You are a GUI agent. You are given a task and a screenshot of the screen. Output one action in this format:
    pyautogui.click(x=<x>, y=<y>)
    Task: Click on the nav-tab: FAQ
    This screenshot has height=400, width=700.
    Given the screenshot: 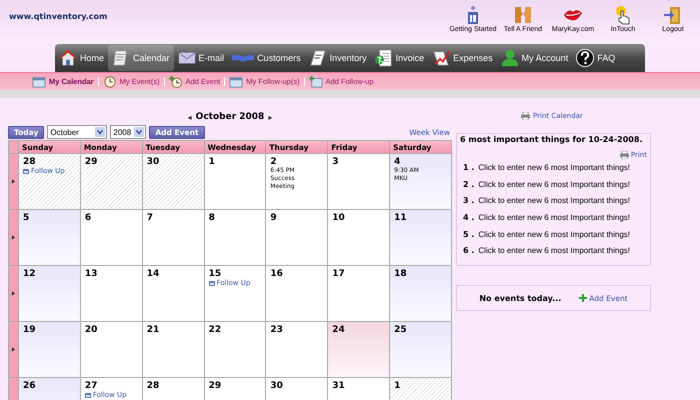 What is the action you would take?
    pyautogui.click(x=596, y=58)
    